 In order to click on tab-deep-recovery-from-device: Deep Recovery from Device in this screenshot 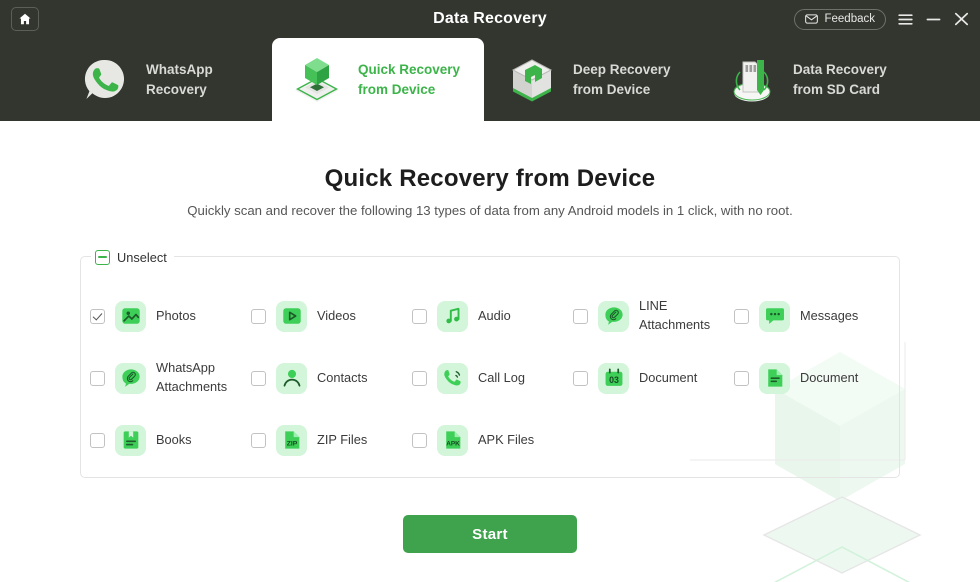, I will do `click(600, 79)`.